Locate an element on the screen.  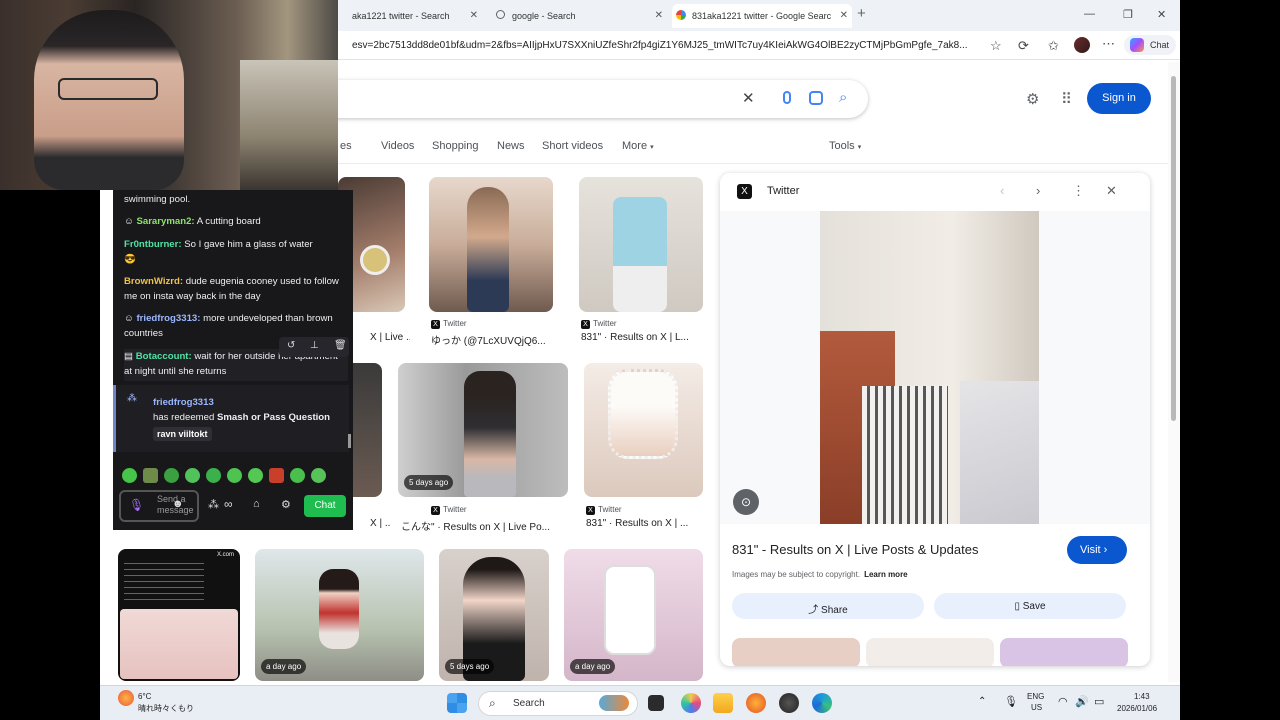
weather-icon is located at coordinates (126, 698).